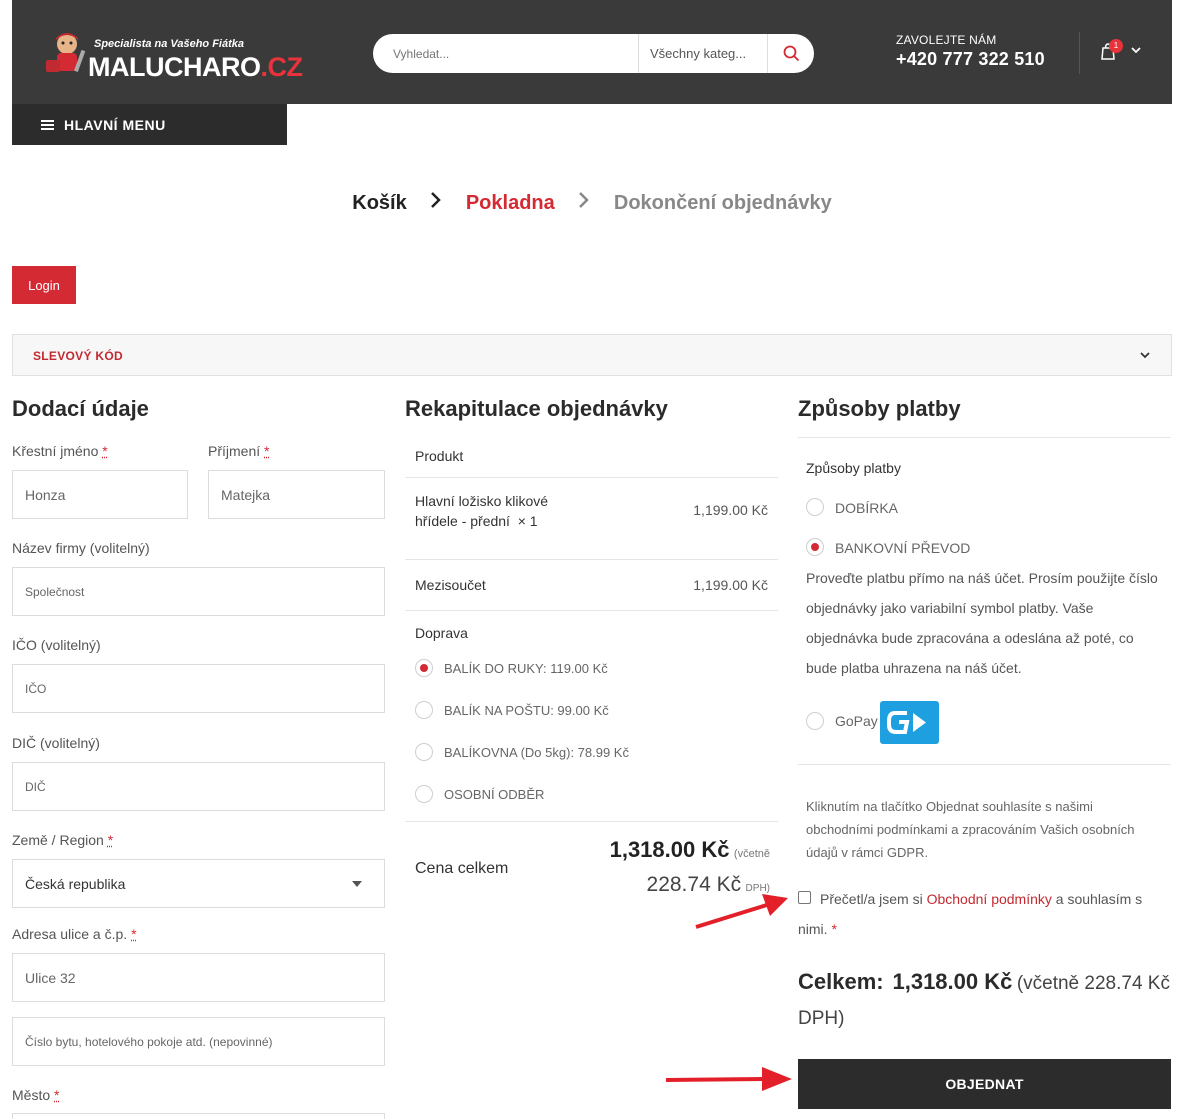 This screenshot has height=1119, width=1184. What do you see at coordinates (115, 125) in the screenshot?
I see `main-menu-label: HLAVNÍ MENU` at bounding box center [115, 125].